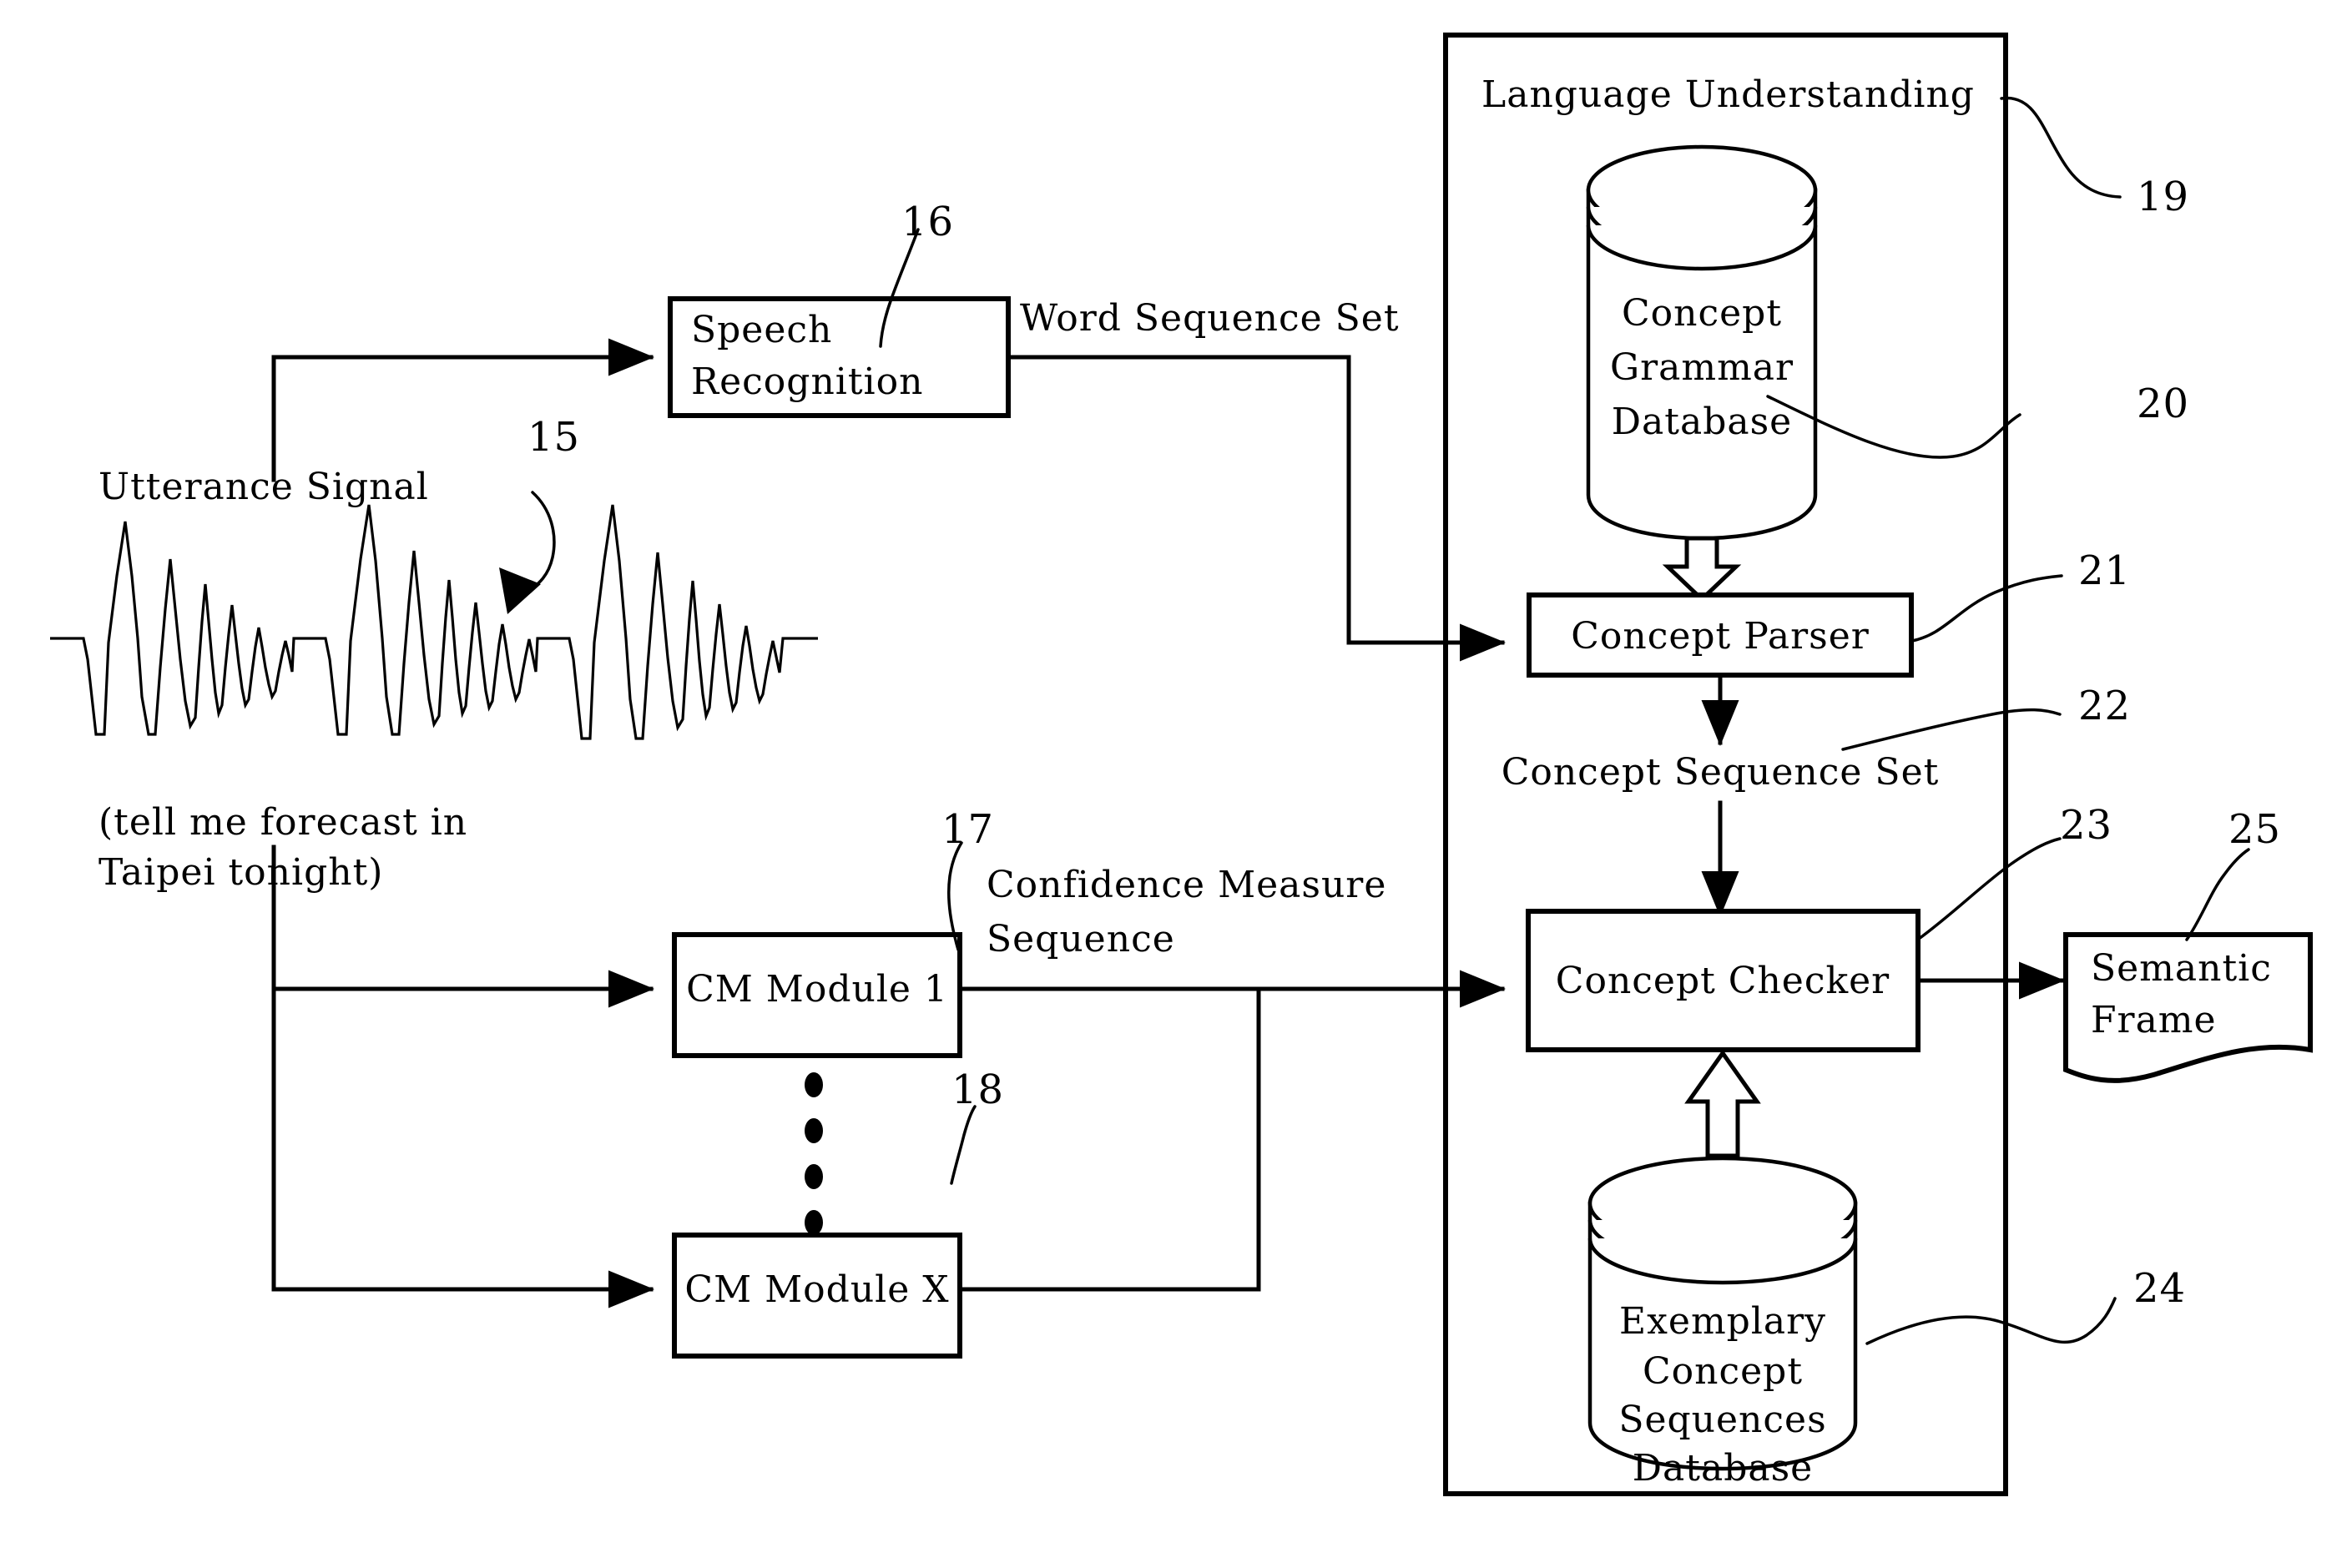 The height and width of the screenshot is (1568, 2347). Describe the element at coordinates (968, 829) in the screenshot. I see `ref-number-17: 17` at that location.